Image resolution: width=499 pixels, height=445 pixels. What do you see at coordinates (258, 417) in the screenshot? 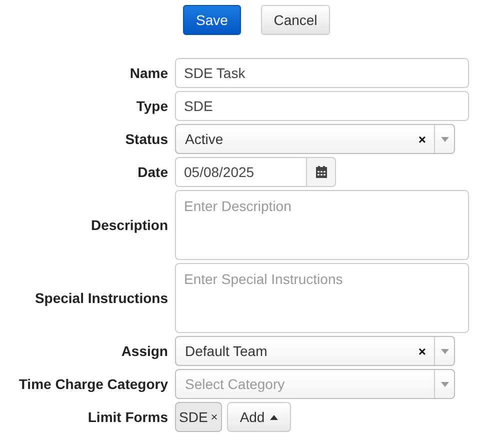
I see `add-button: Add` at bounding box center [258, 417].